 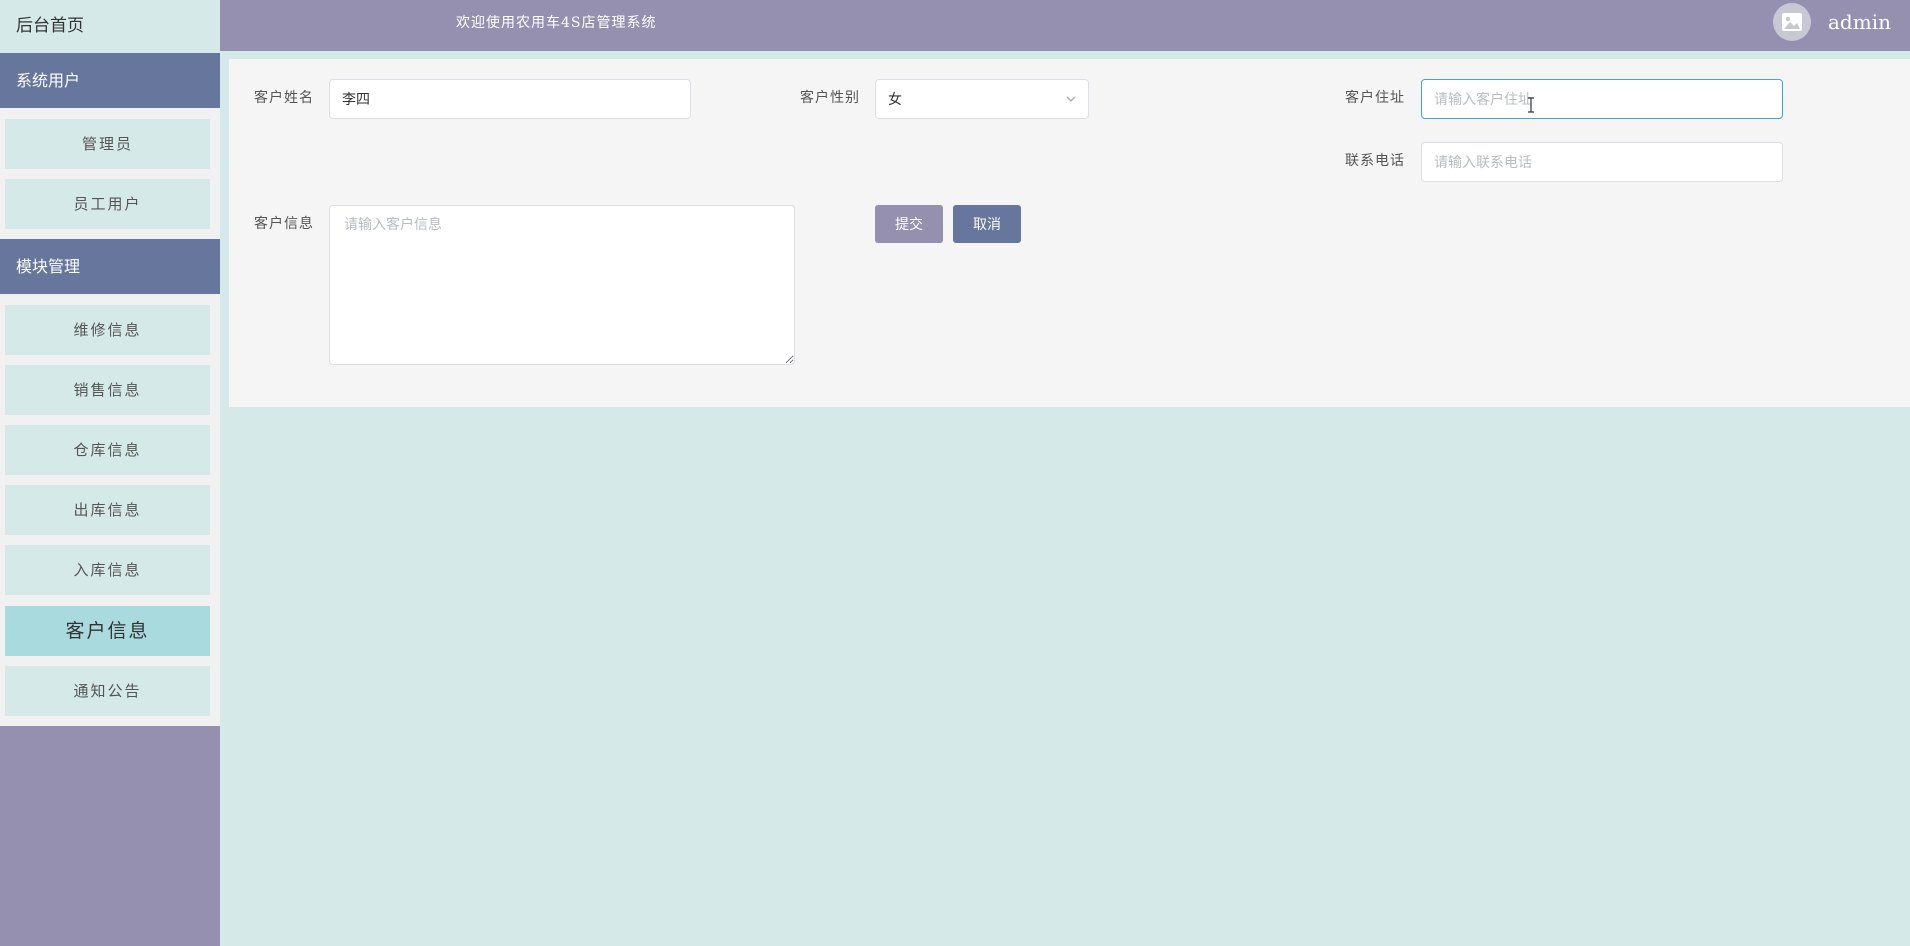 What do you see at coordinates (107, 631) in the screenshot?
I see `sidebar-item-customer-info: 客户信息` at bounding box center [107, 631].